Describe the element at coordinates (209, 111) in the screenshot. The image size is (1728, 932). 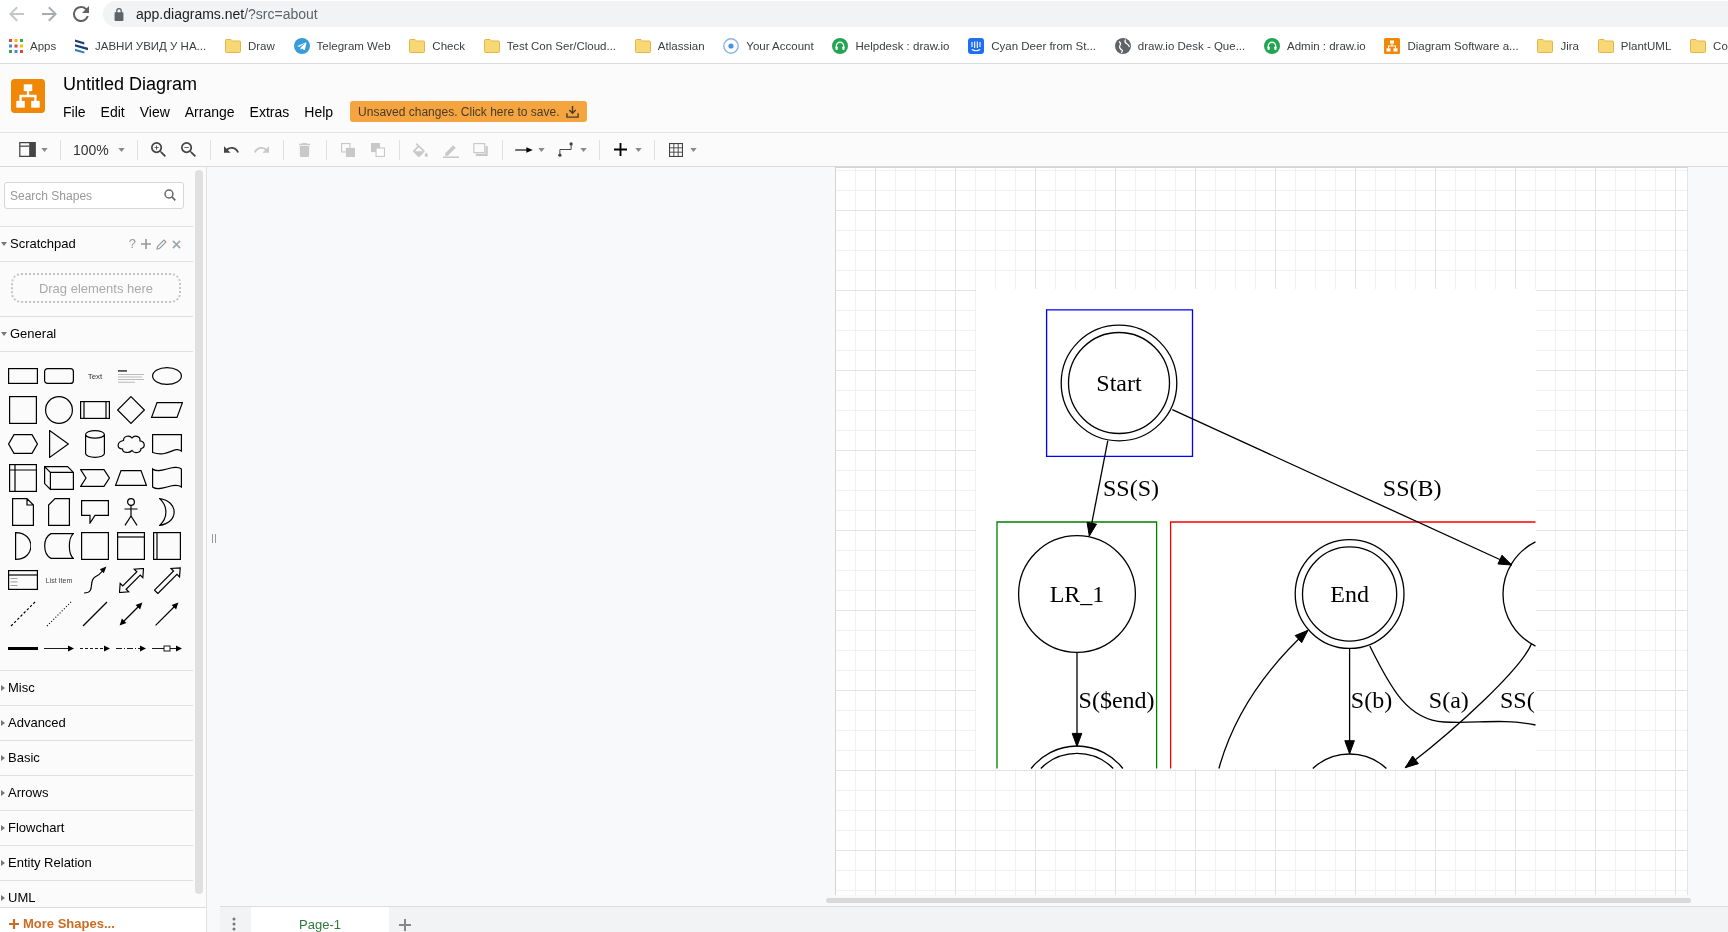
I see `menu-item: Arrange` at that location.